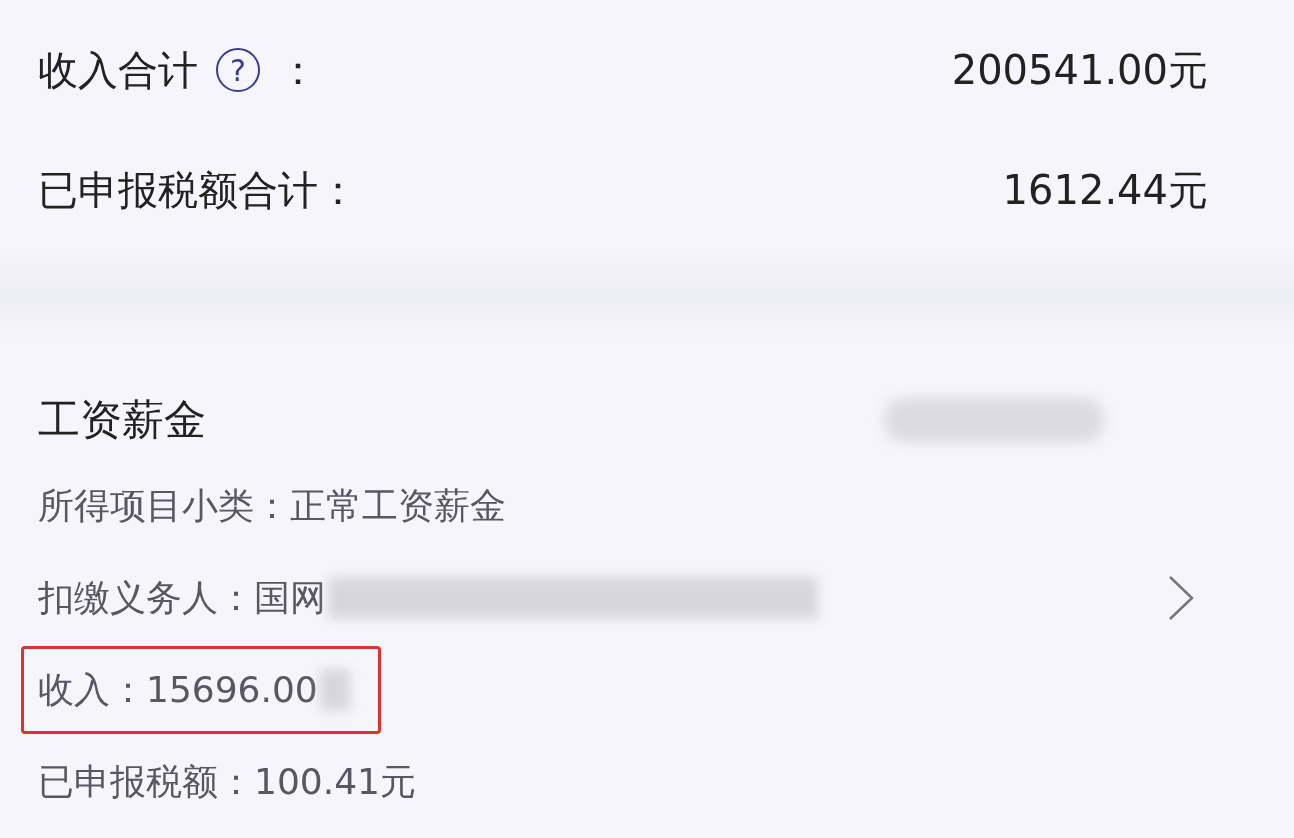 This screenshot has height=838, width=1294. What do you see at coordinates (118, 70) in the screenshot?
I see `summary-label: 收入合计` at bounding box center [118, 70].